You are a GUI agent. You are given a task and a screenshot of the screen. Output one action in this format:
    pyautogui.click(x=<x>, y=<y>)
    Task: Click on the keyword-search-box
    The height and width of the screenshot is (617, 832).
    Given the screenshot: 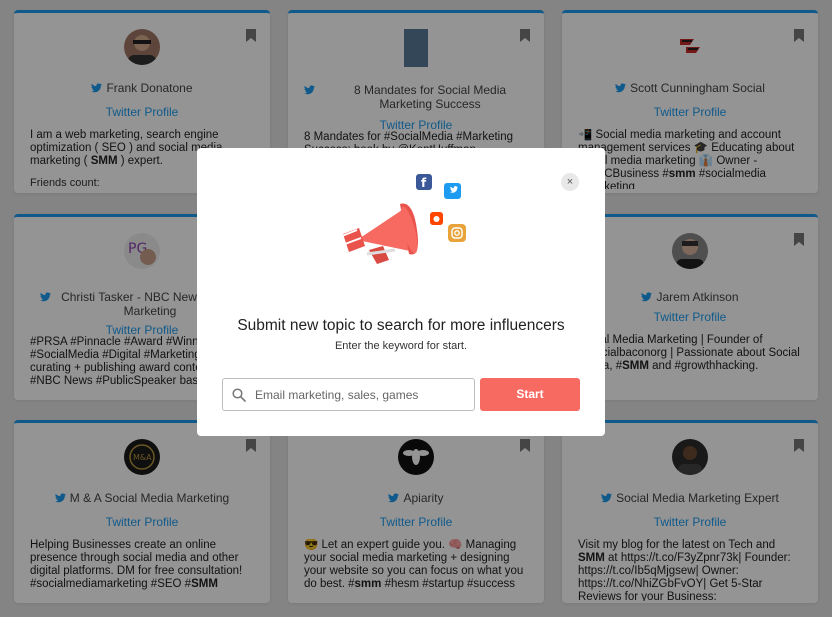 What is the action you would take?
    pyautogui.click(x=348, y=394)
    